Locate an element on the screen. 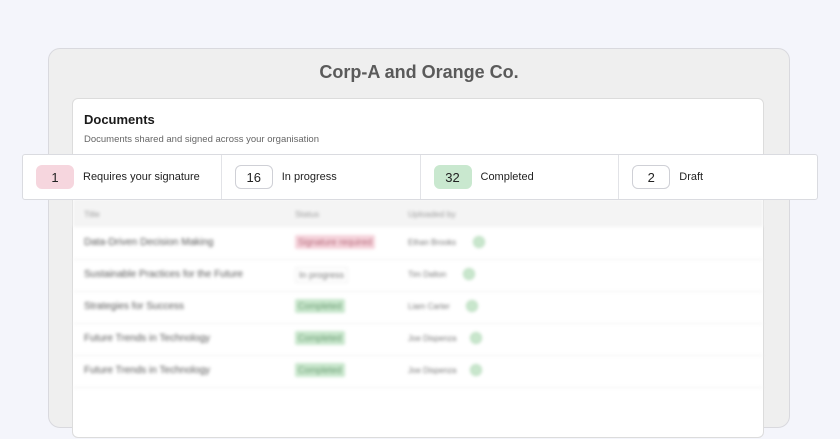 This screenshot has height=439, width=840. row-title: Sustainable Practices for the Future is located at coordinates (163, 274).